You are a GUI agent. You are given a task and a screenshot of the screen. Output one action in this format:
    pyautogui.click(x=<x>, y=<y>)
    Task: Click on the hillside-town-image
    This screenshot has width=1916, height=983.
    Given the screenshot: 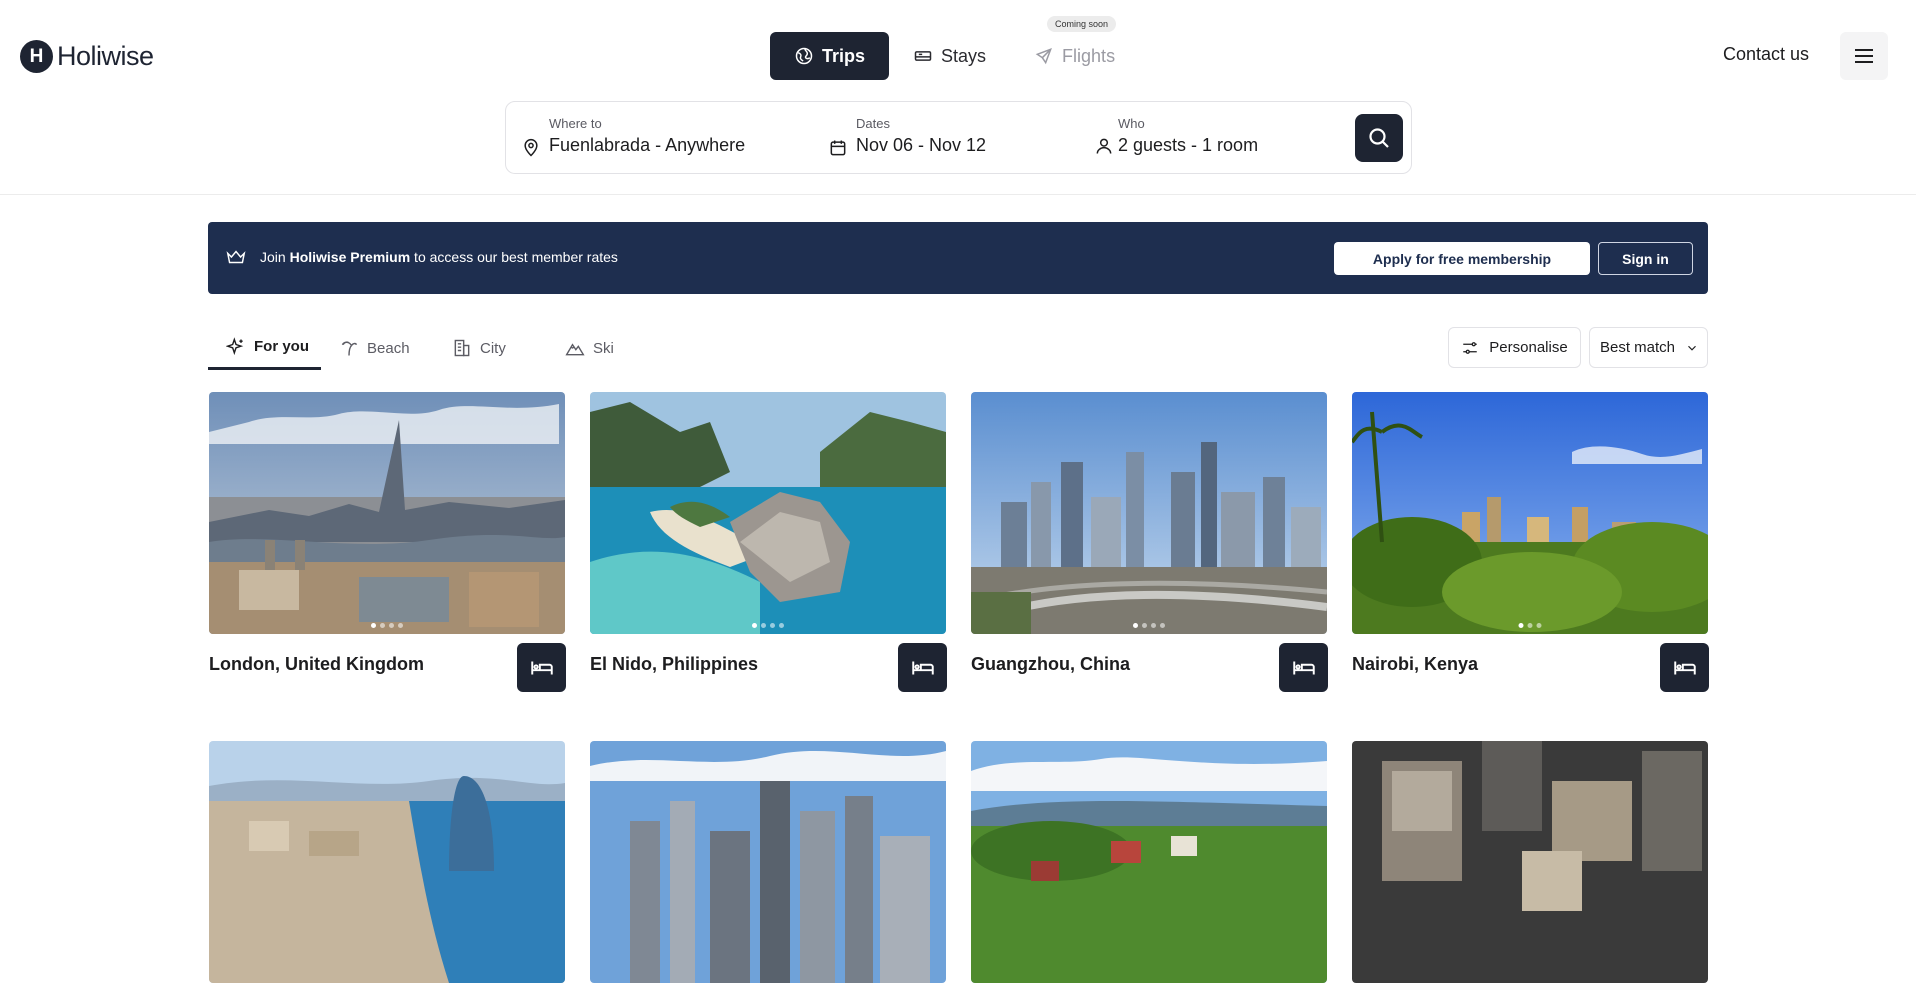 What is the action you would take?
    pyautogui.click(x=1149, y=862)
    